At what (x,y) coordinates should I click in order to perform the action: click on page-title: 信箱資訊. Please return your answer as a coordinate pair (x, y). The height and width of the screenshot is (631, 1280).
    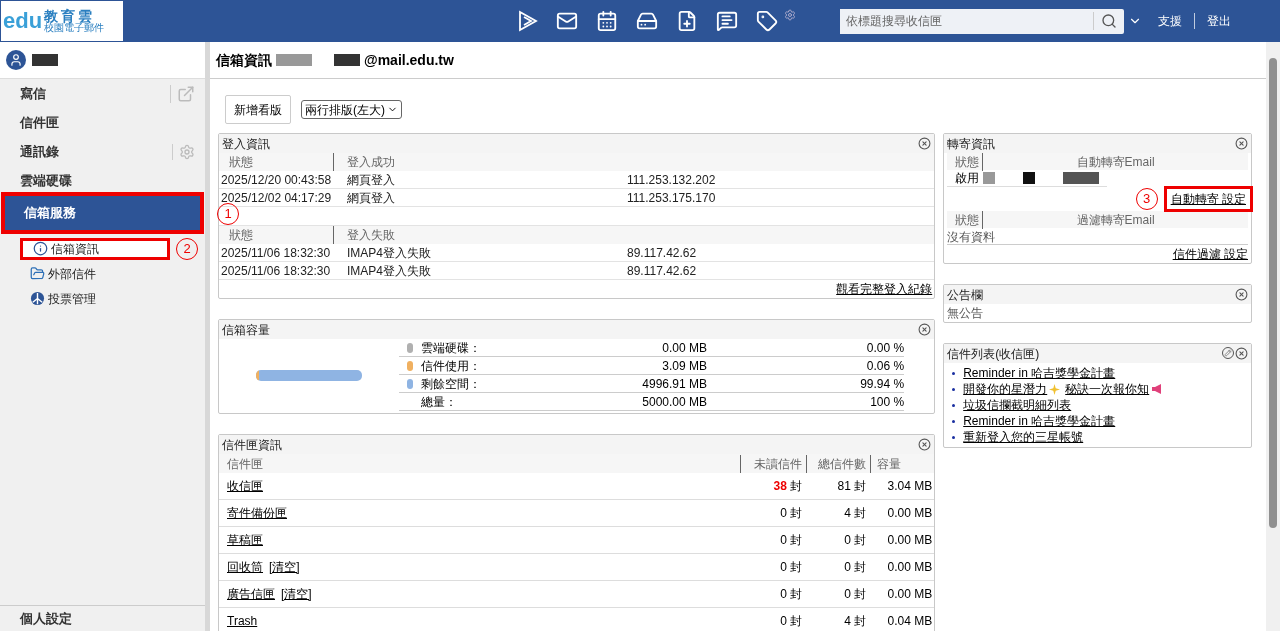
    Looking at the image, I should click on (244, 60).